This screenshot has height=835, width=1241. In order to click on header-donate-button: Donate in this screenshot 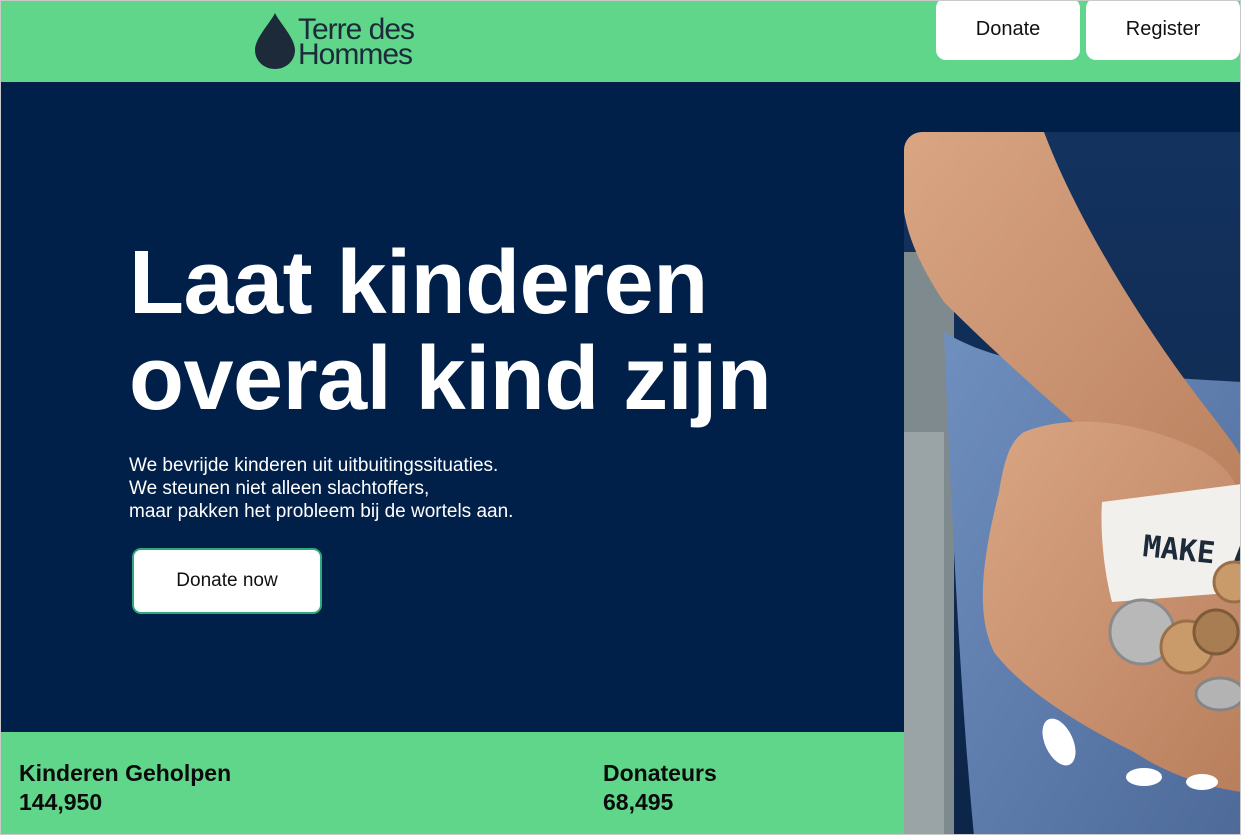, I will do `click(1008, 30)`.